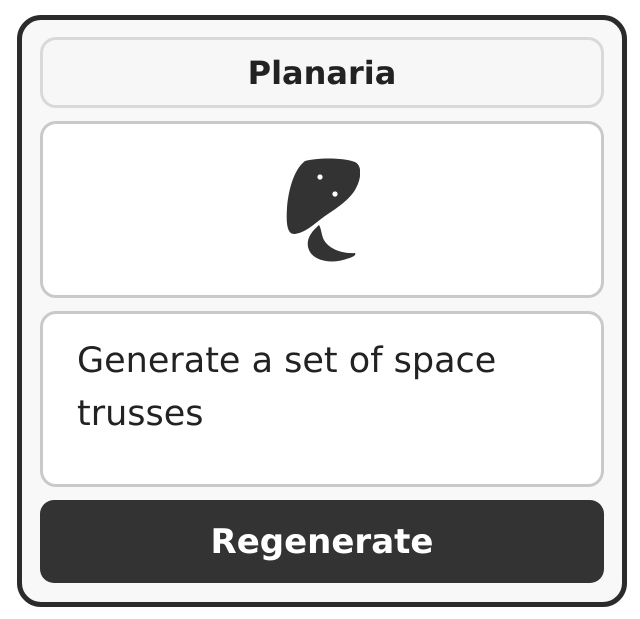 This screenshot has height=619, width=640. Describe the element at coordinates (322, 73) in the screenshot. I see `title-text: Planaria` at that location.